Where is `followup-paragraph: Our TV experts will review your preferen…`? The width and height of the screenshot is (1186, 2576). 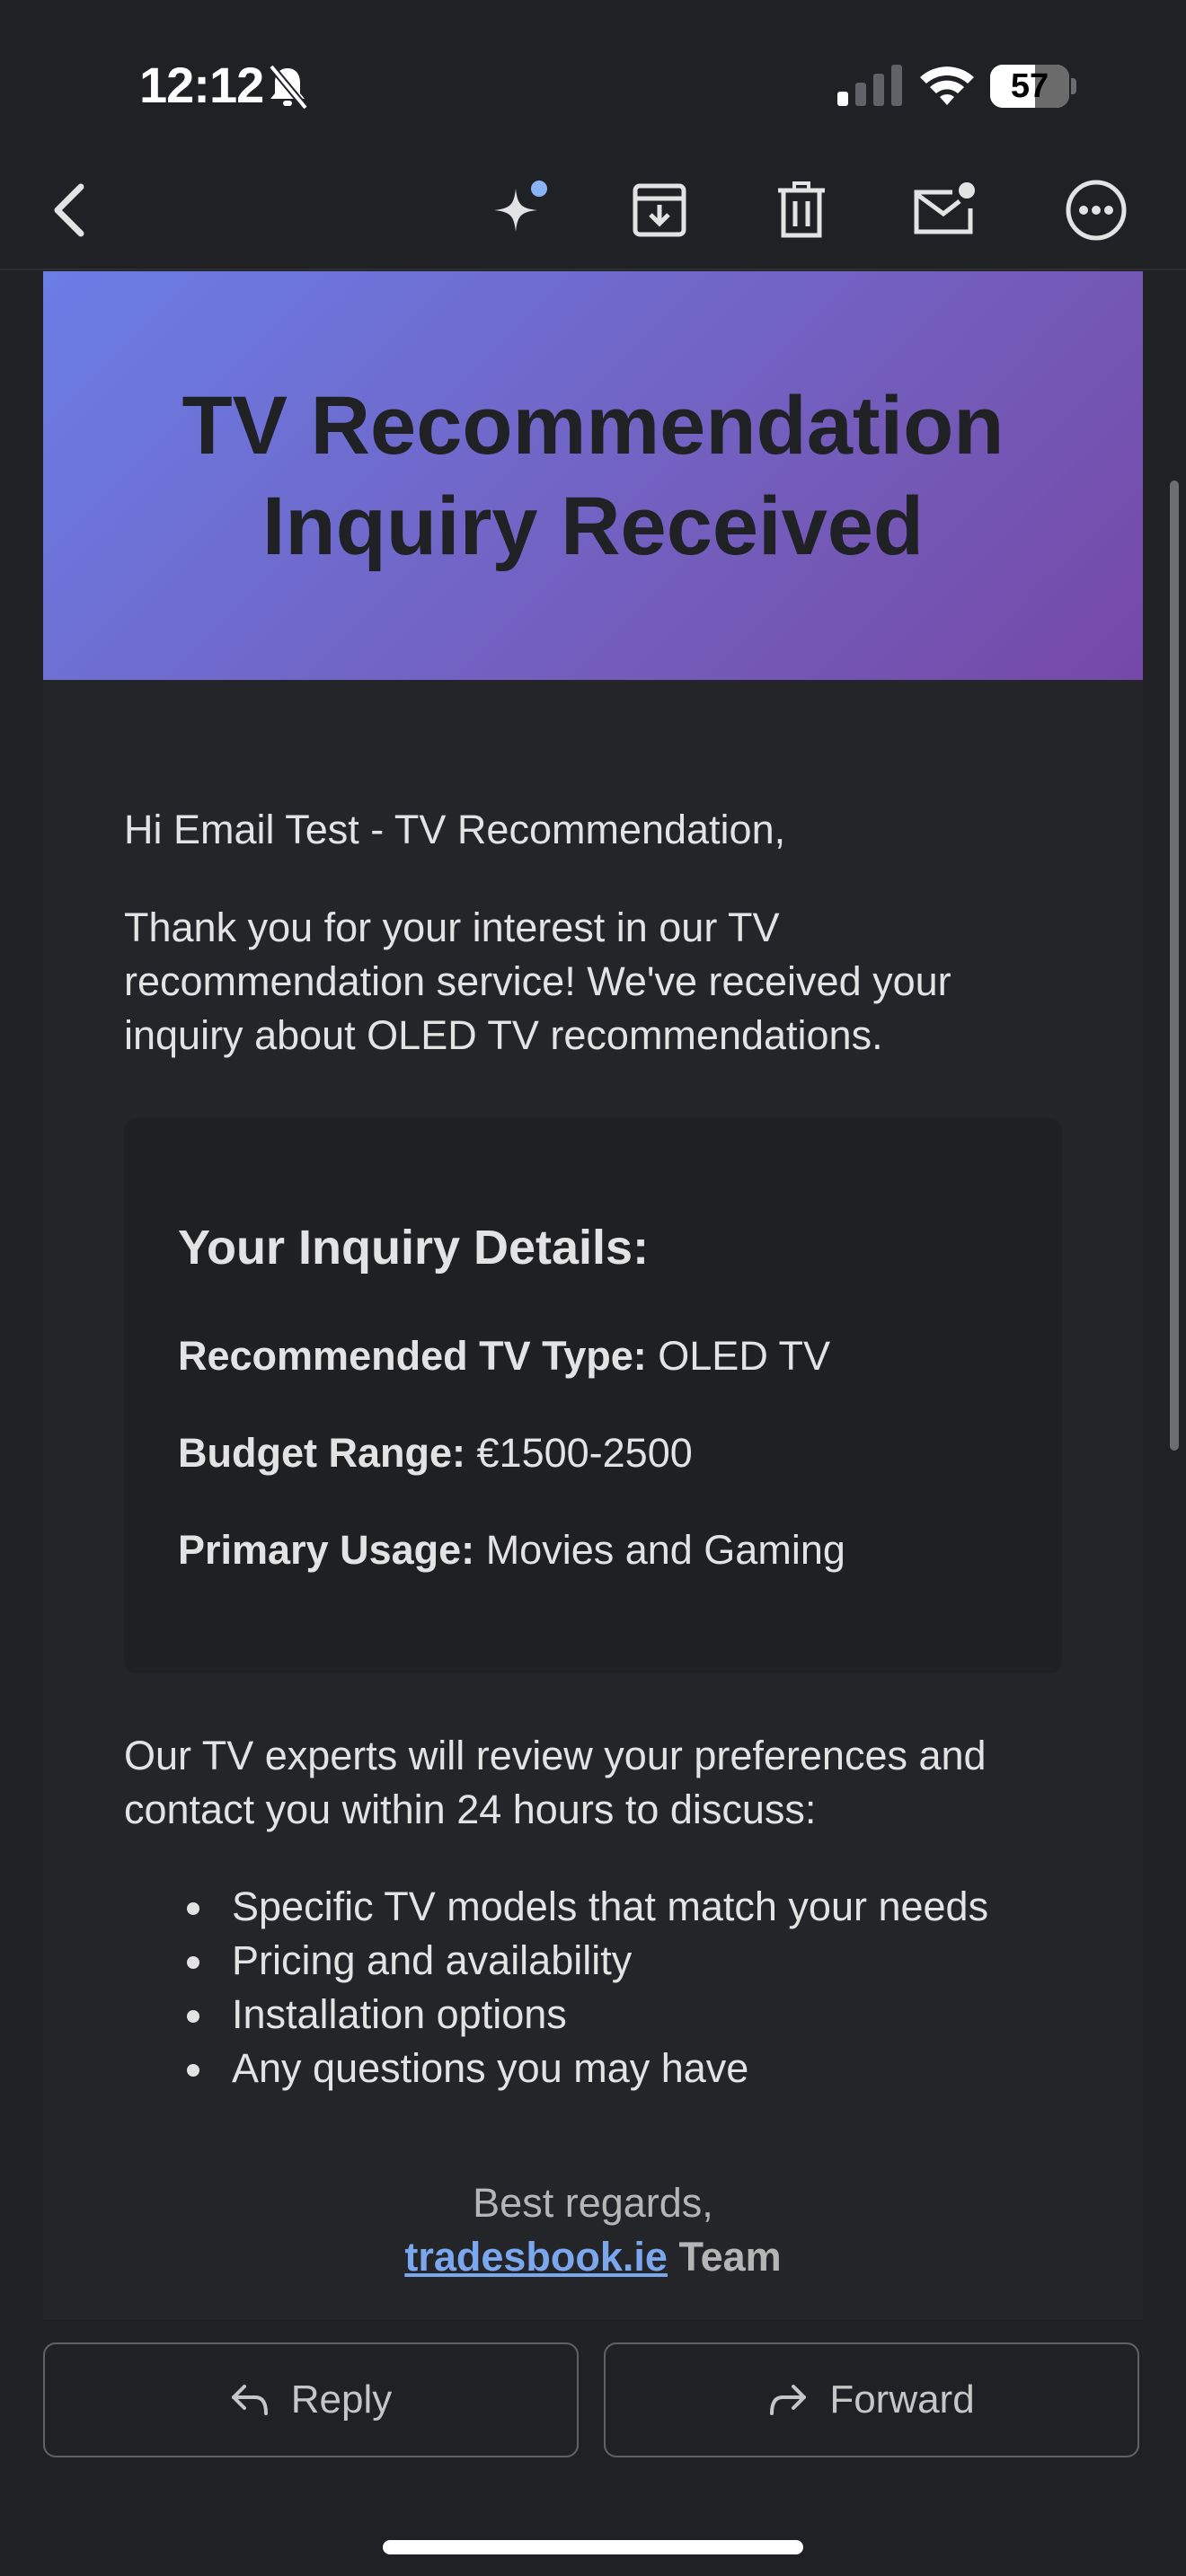
followup-paragraph: Our TV experts will review your preferen… is located at coordinates (555, 1782).